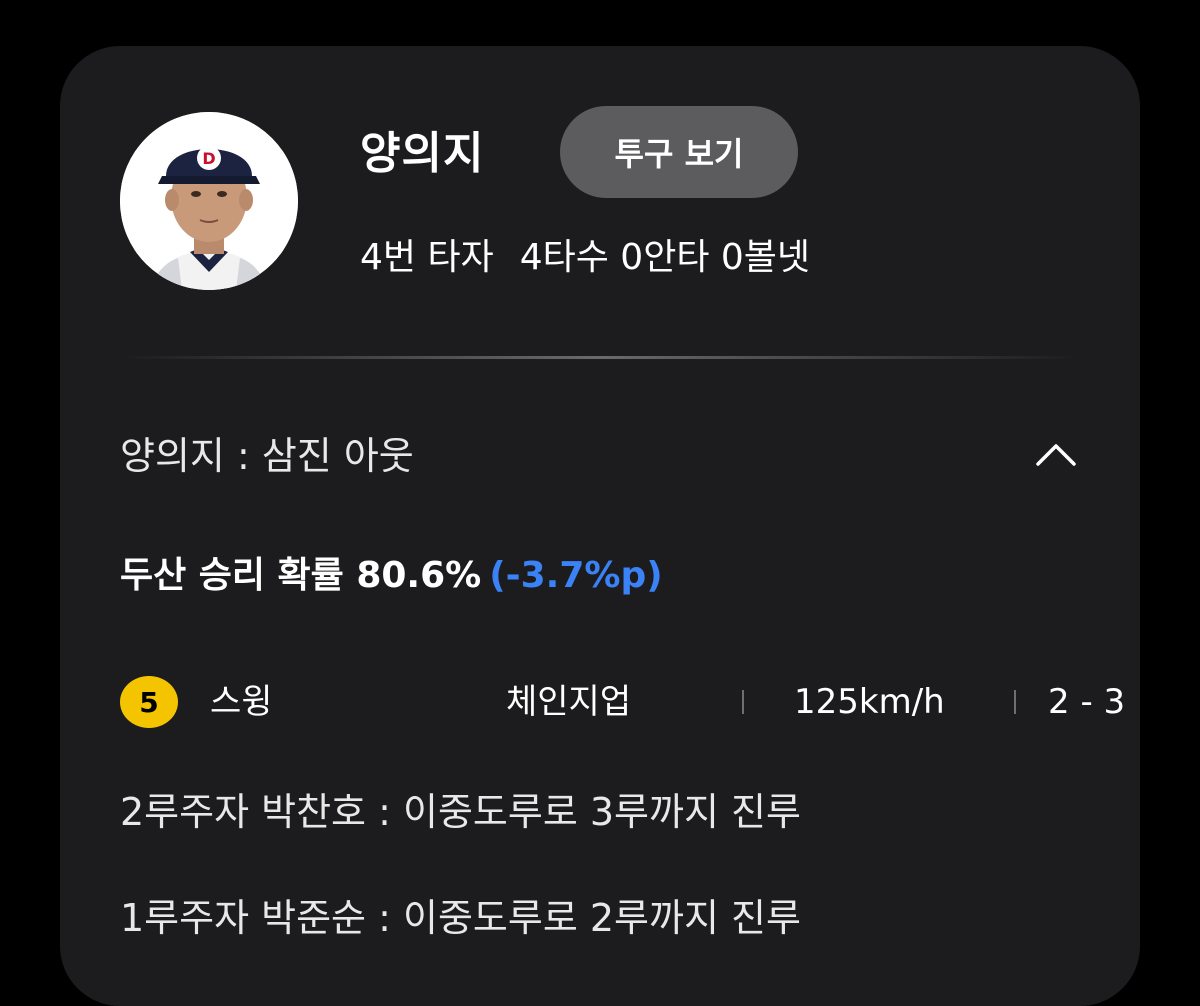 The height and width of the screenshot is (1006, 1200). Describe the element at coordinates (241, 702) in the screenshot. I see `pitch-result: 스윙` at that location.